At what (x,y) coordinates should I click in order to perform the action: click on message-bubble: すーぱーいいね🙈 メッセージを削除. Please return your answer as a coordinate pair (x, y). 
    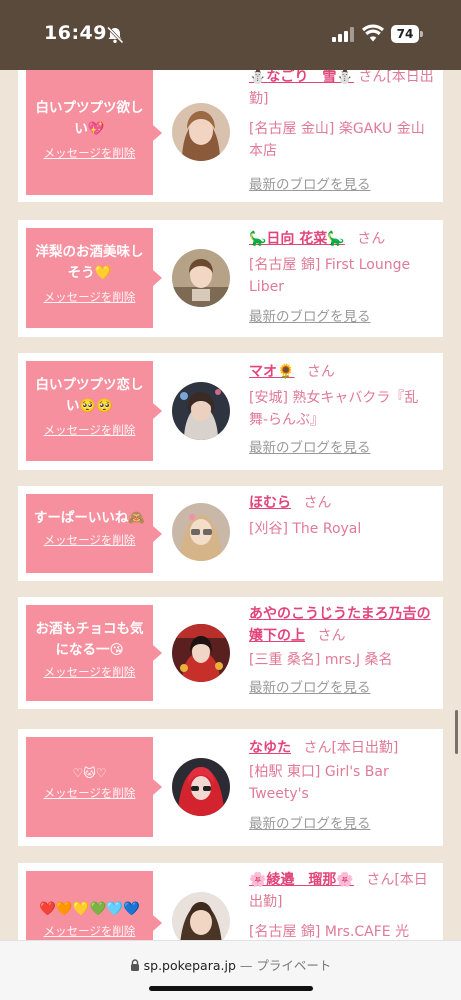
    Looking at the image, I should click on (94, 533).